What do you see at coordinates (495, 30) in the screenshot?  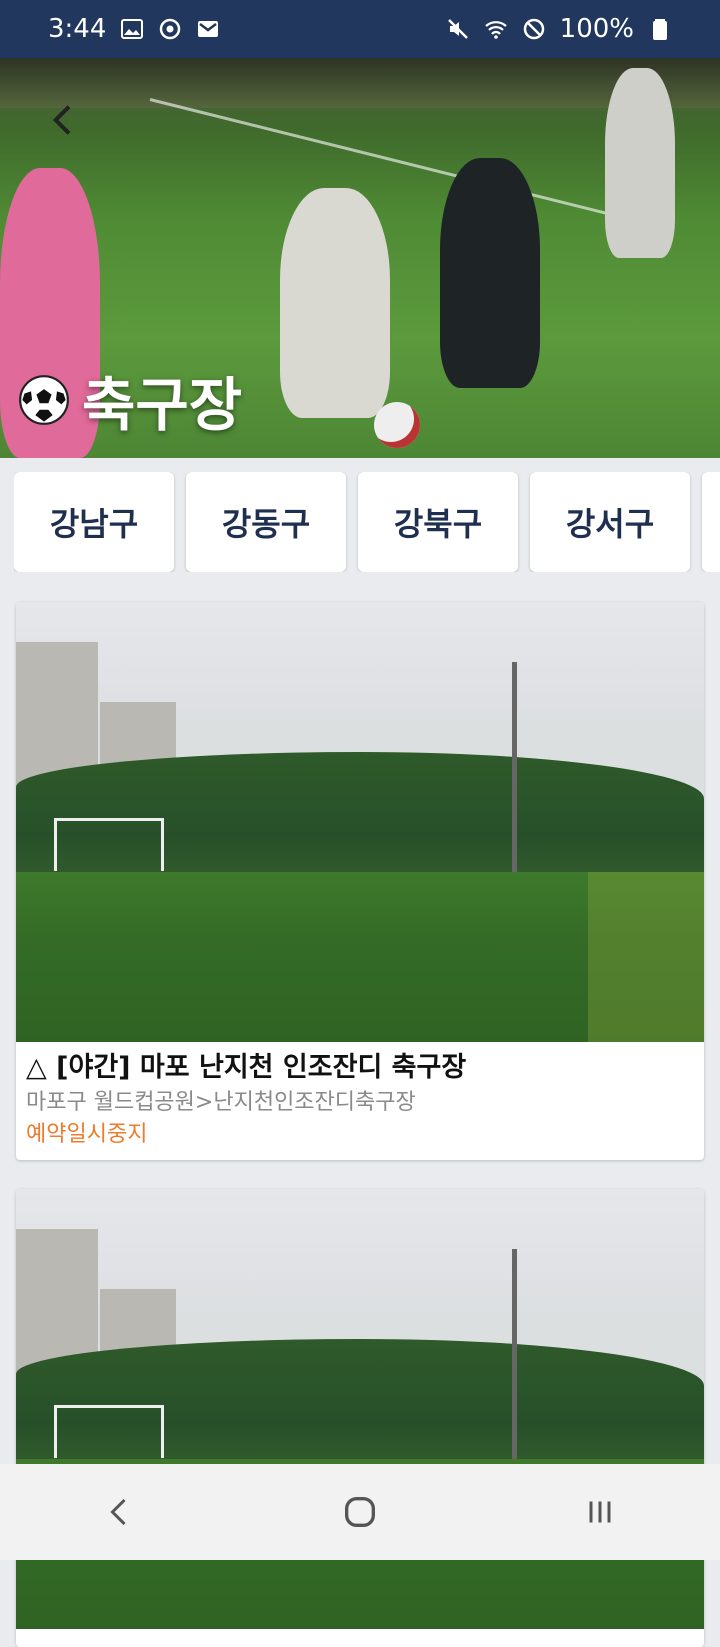 I see `wifi-icon` at bounding box center [495, 30].